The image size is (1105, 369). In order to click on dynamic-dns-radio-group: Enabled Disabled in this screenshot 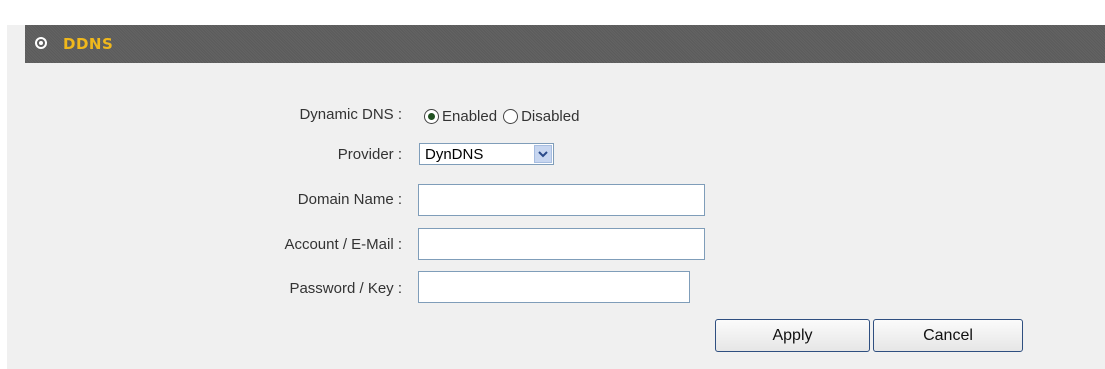, I will do `click(504, 116)`.